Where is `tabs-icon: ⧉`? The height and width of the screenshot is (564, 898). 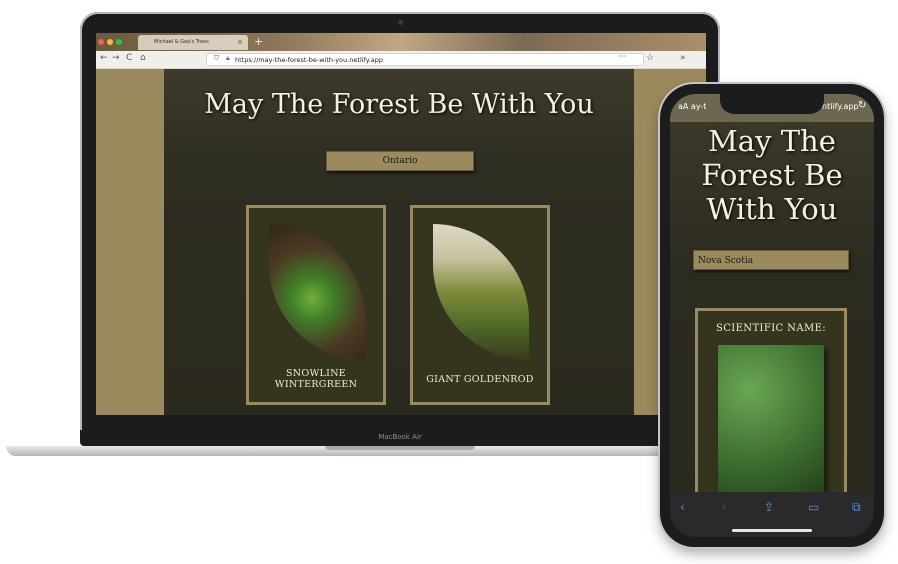 tabs-icon: ⧉ is located at coordinates (856, 507).